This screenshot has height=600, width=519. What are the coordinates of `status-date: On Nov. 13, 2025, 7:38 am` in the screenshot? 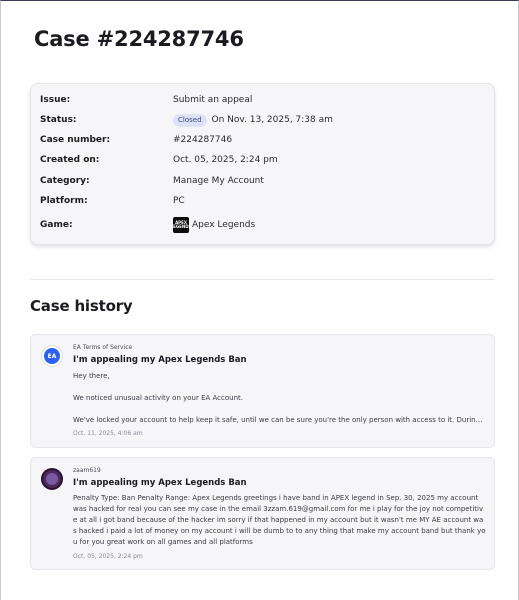 It's located at (272, 120).